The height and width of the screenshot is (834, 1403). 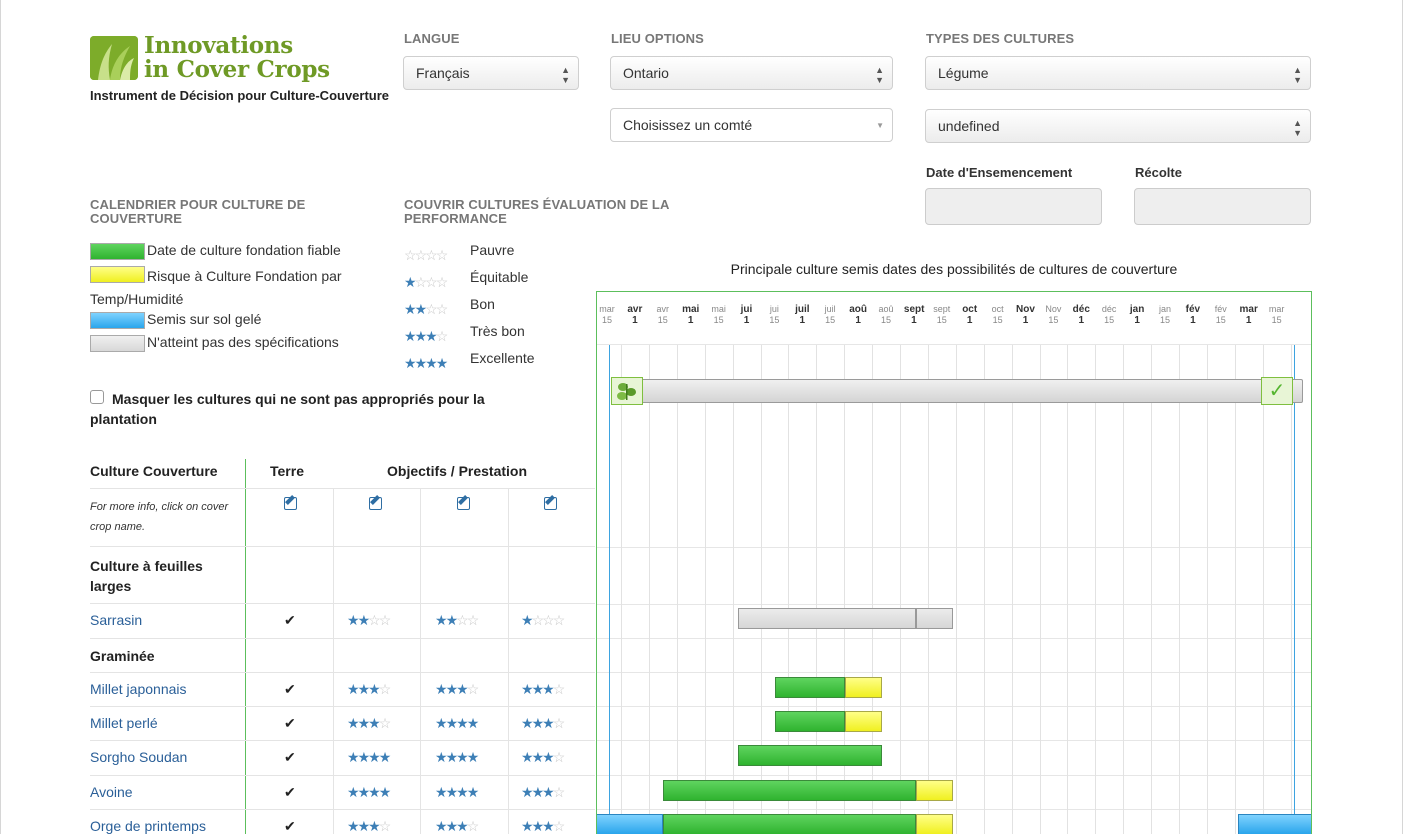 What do you see at coordinates (635, 315) in the screenshot?
I see `axis-tick-label: avr 1` at bounding box center [635, 315].